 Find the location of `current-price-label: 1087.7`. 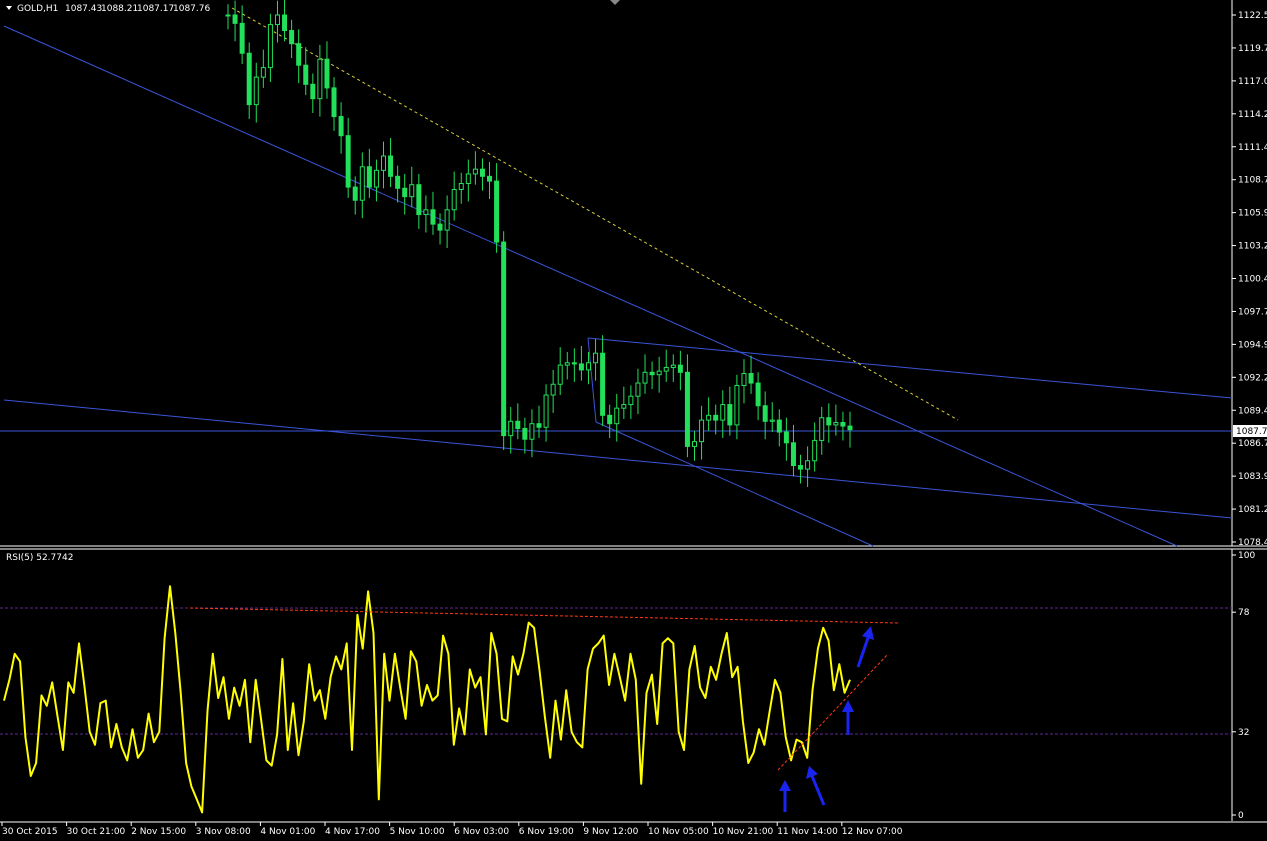

current-price-label: 1087.7 is located at coordinates (1251, 432).